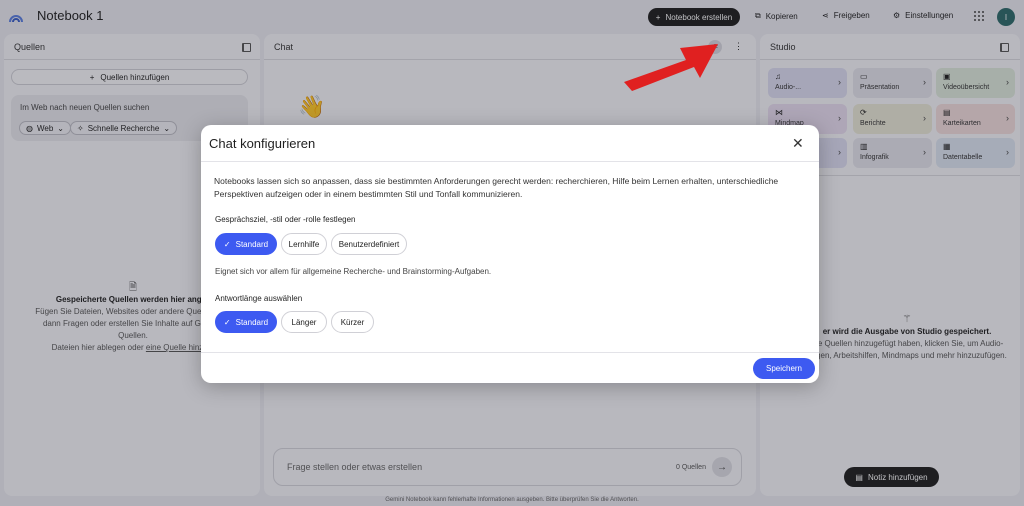  Describe the element at coordinates (259, 298) in the screenshot. I see `length-section-label: Antwortlänge auswählen` at that location.